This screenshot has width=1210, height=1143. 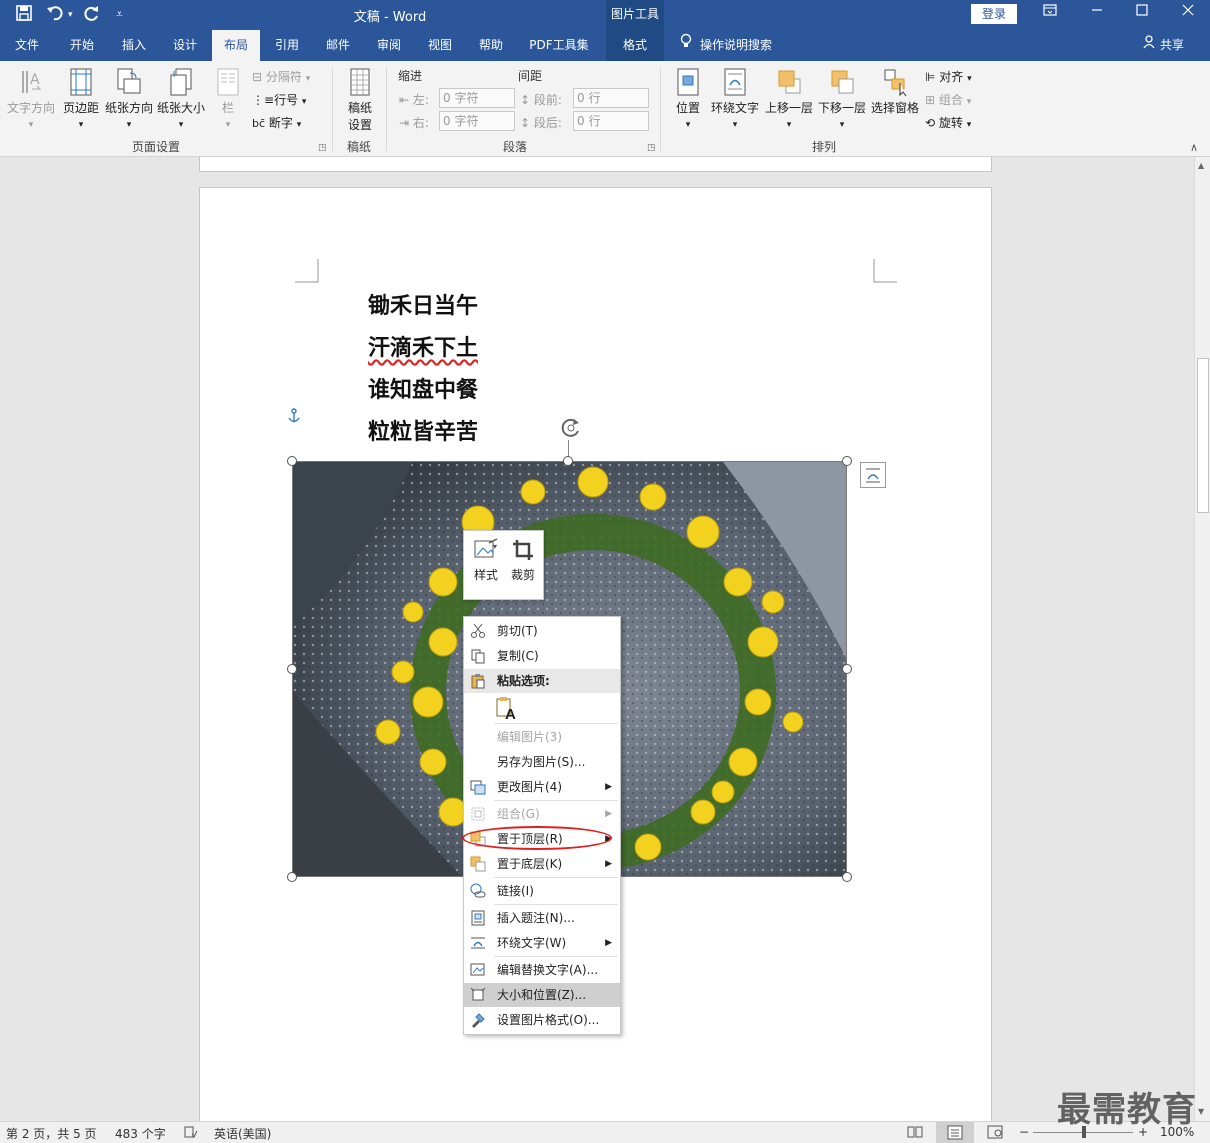 What do you see at coordinates (1203, 435) in the screenshot?
I see `scrollbar-thumb` at bounding box center [1203, 435].